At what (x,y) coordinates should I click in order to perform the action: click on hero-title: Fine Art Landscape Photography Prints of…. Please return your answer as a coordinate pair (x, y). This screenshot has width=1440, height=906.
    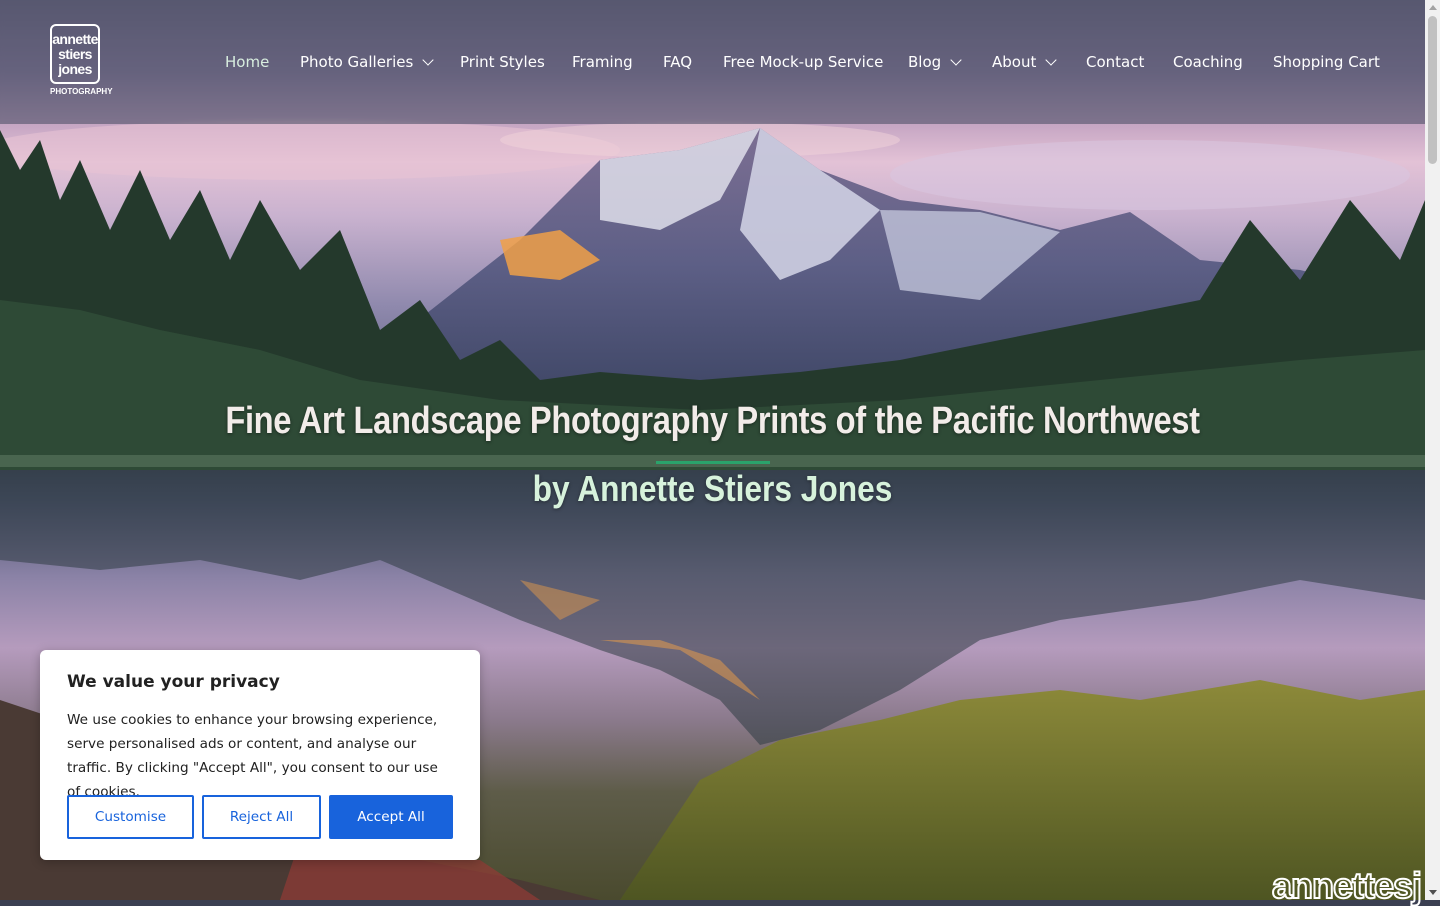
    Looking at the image, I should click on (712, 421).